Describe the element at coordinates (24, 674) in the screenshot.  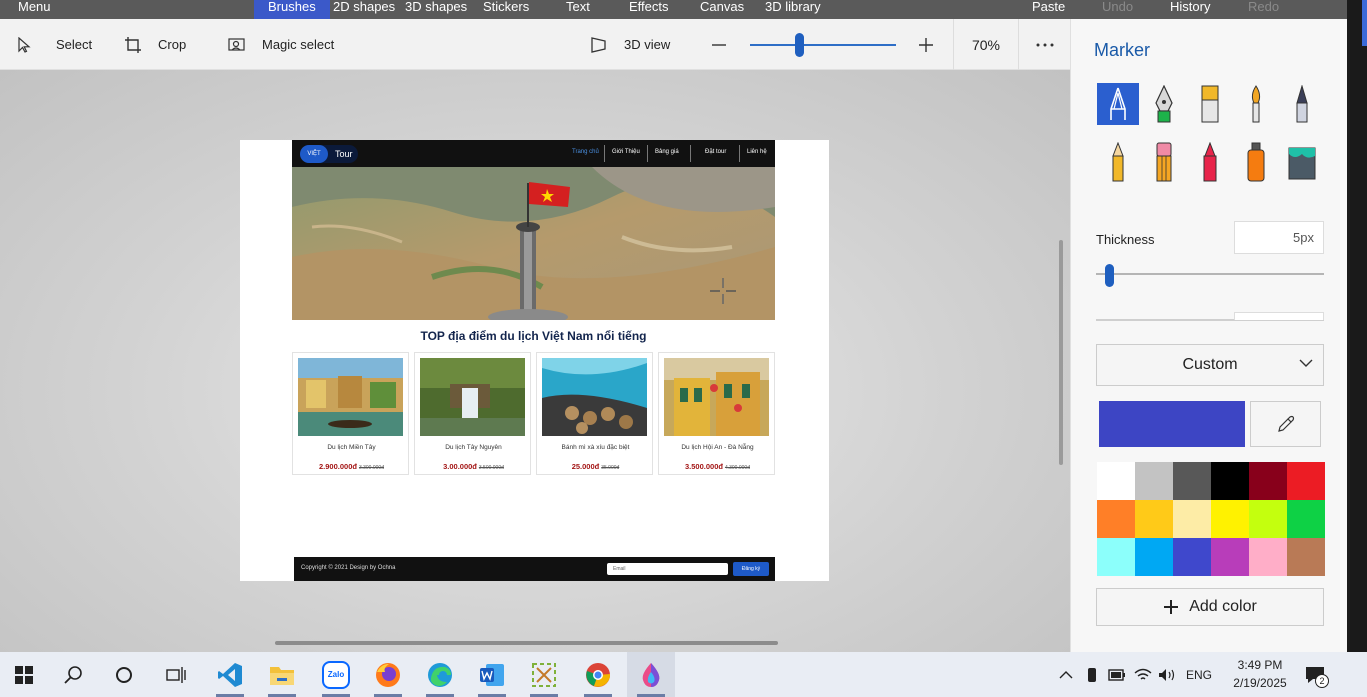
I see `start-icon` at that location.